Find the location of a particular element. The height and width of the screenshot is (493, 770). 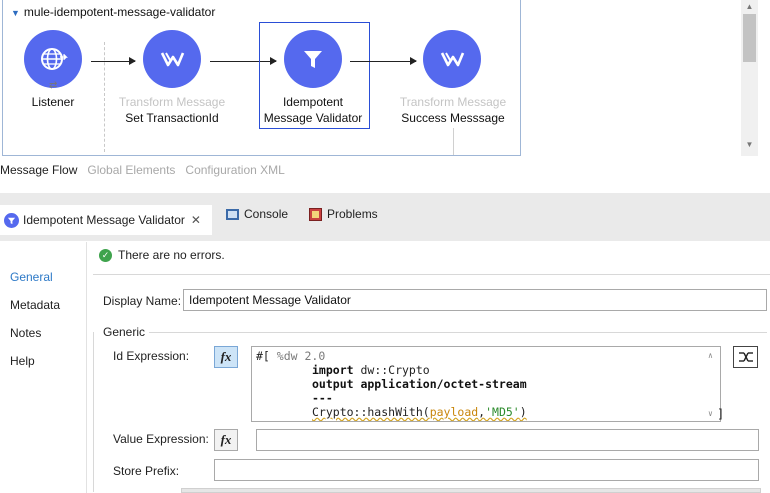

mapping-icon is located at coordinates (745, 357).